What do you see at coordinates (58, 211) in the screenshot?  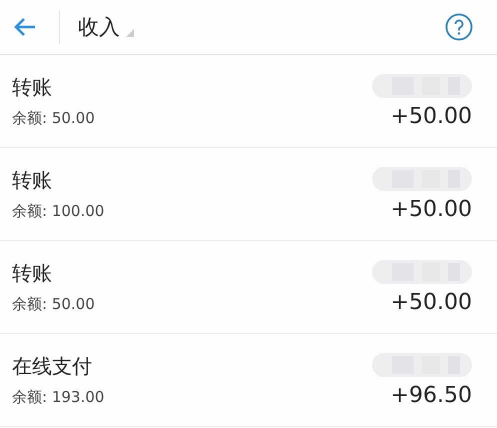 I see `balance-text: 余额: 100.00` at bounding box center [58, 211].